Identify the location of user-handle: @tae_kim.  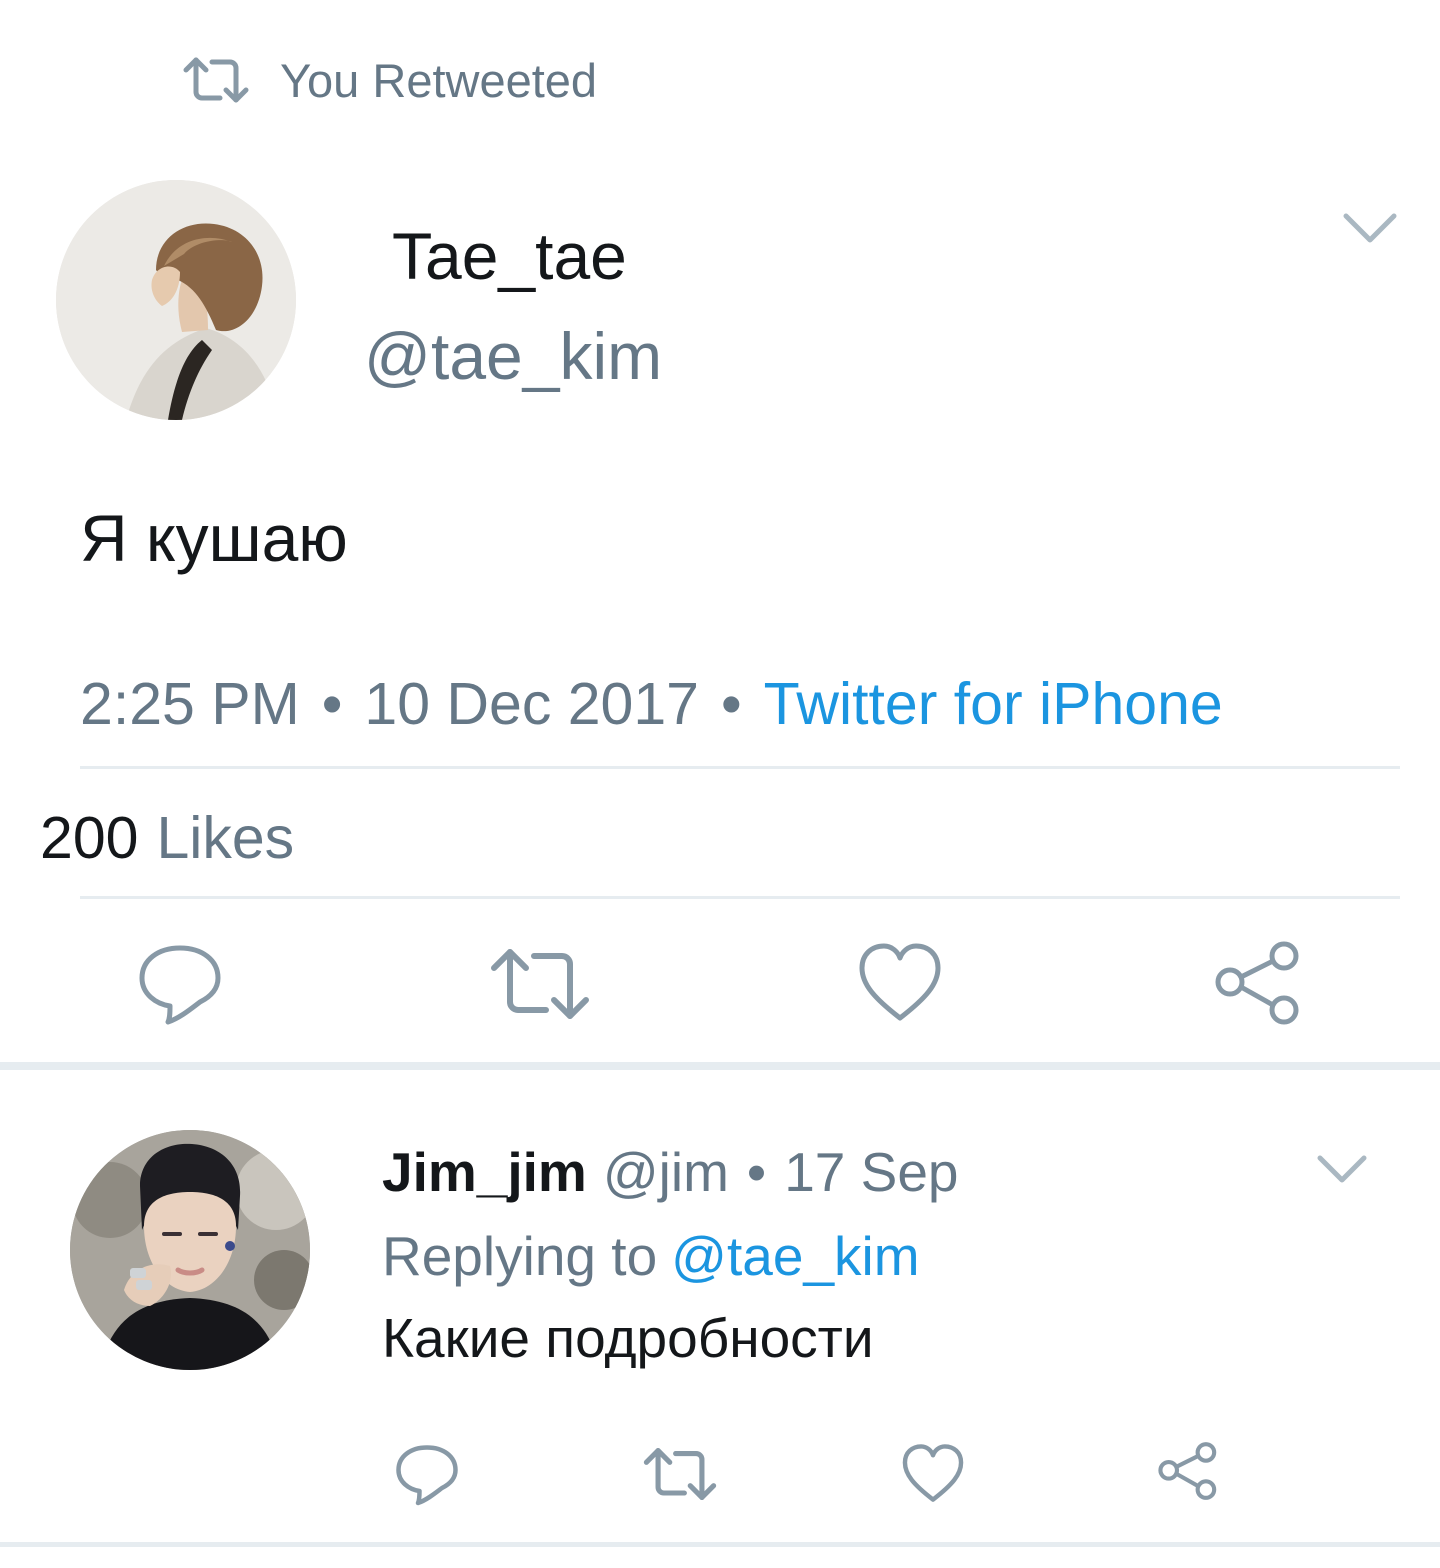
(513, 356).